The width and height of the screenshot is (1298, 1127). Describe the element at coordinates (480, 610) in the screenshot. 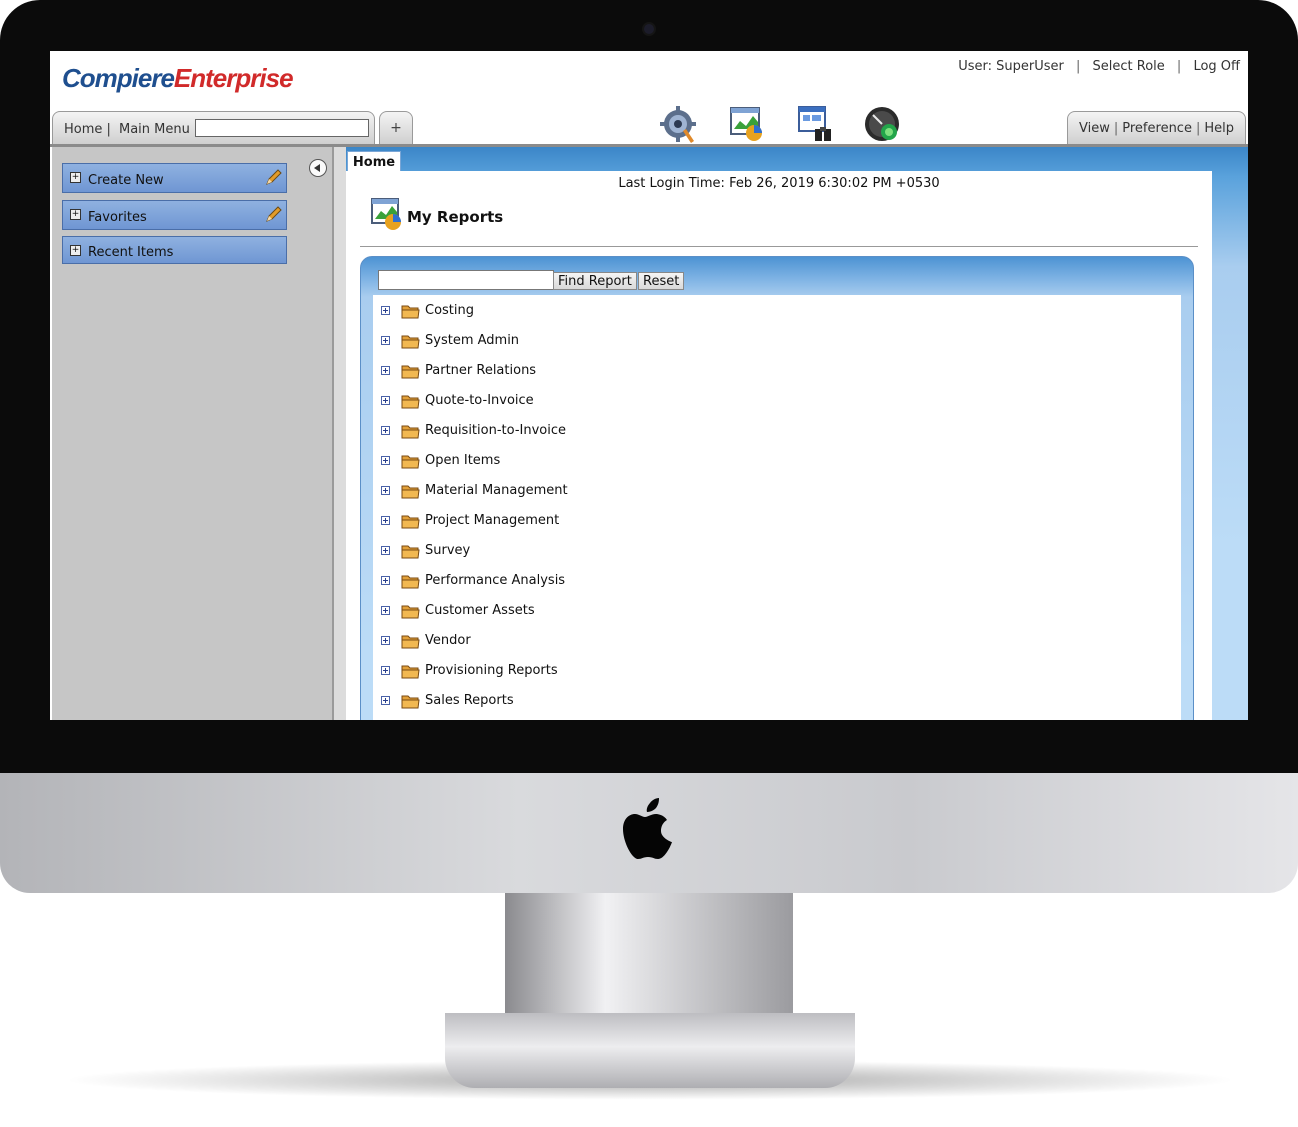

I see `tree-node-label: Customer Assets` at that location.